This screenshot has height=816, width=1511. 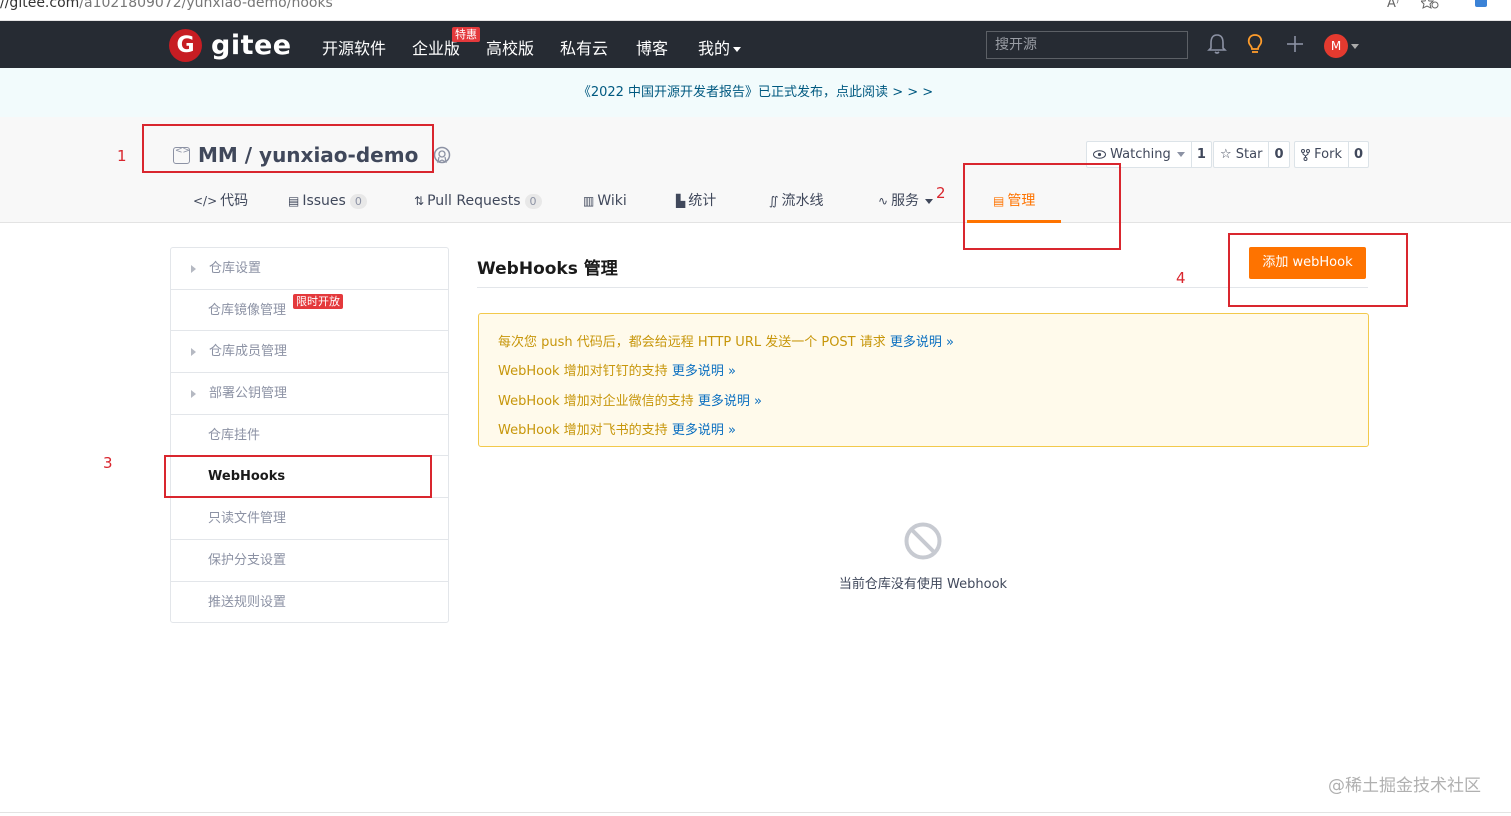 I want to click on code-icon: </>, so click(x=205, y=201).